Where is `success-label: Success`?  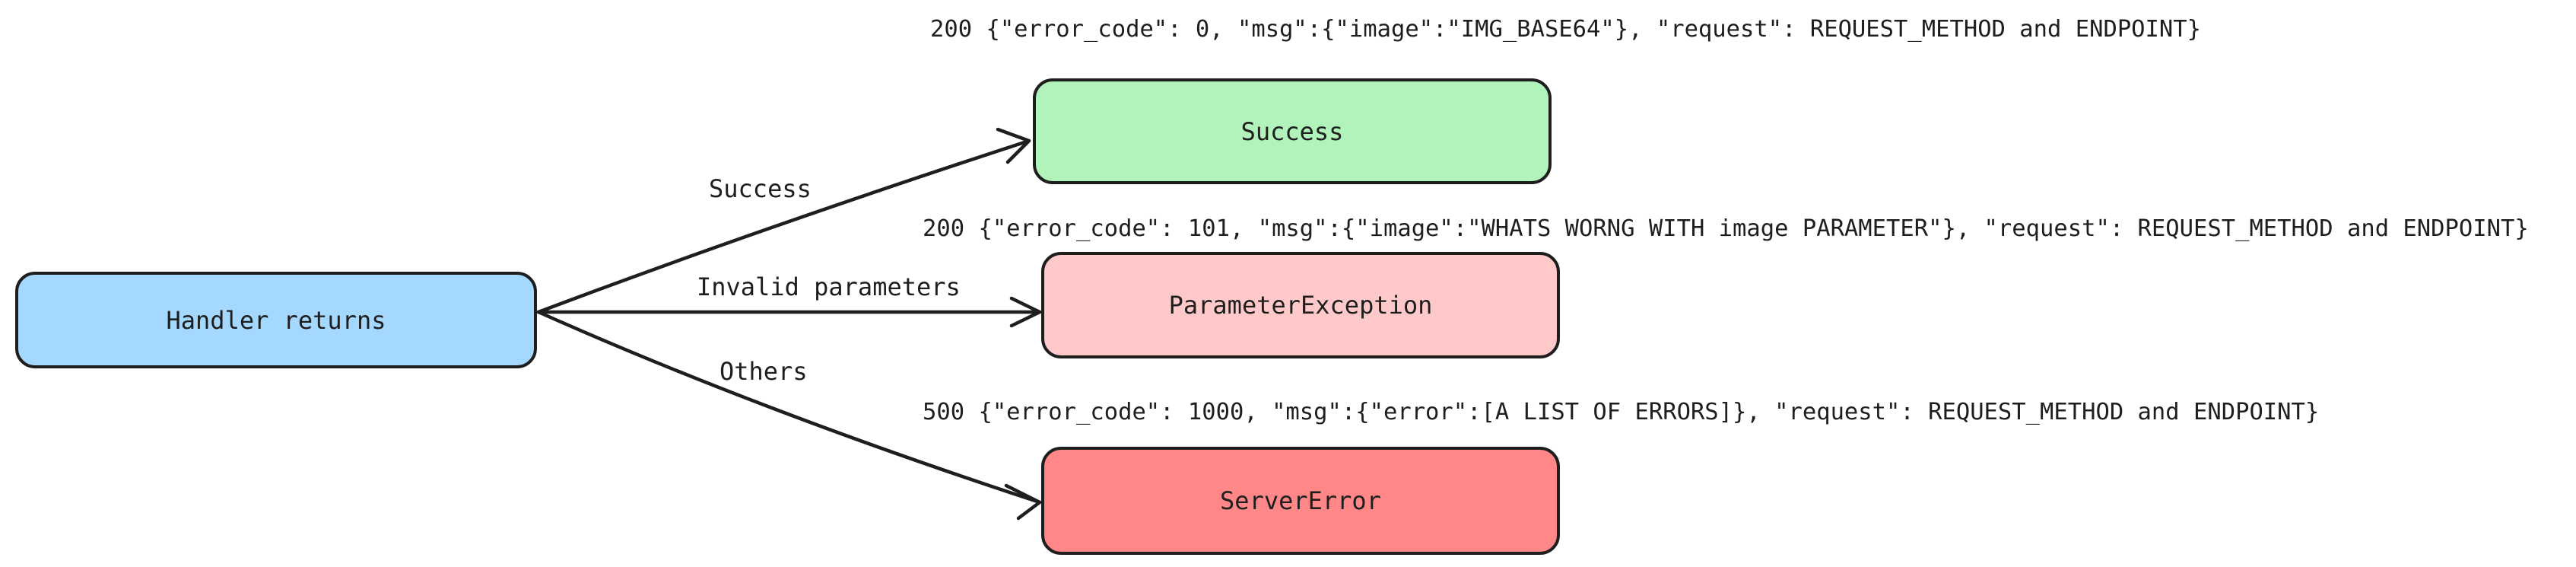 success-label: Success is located at coordinates (1292, 131).